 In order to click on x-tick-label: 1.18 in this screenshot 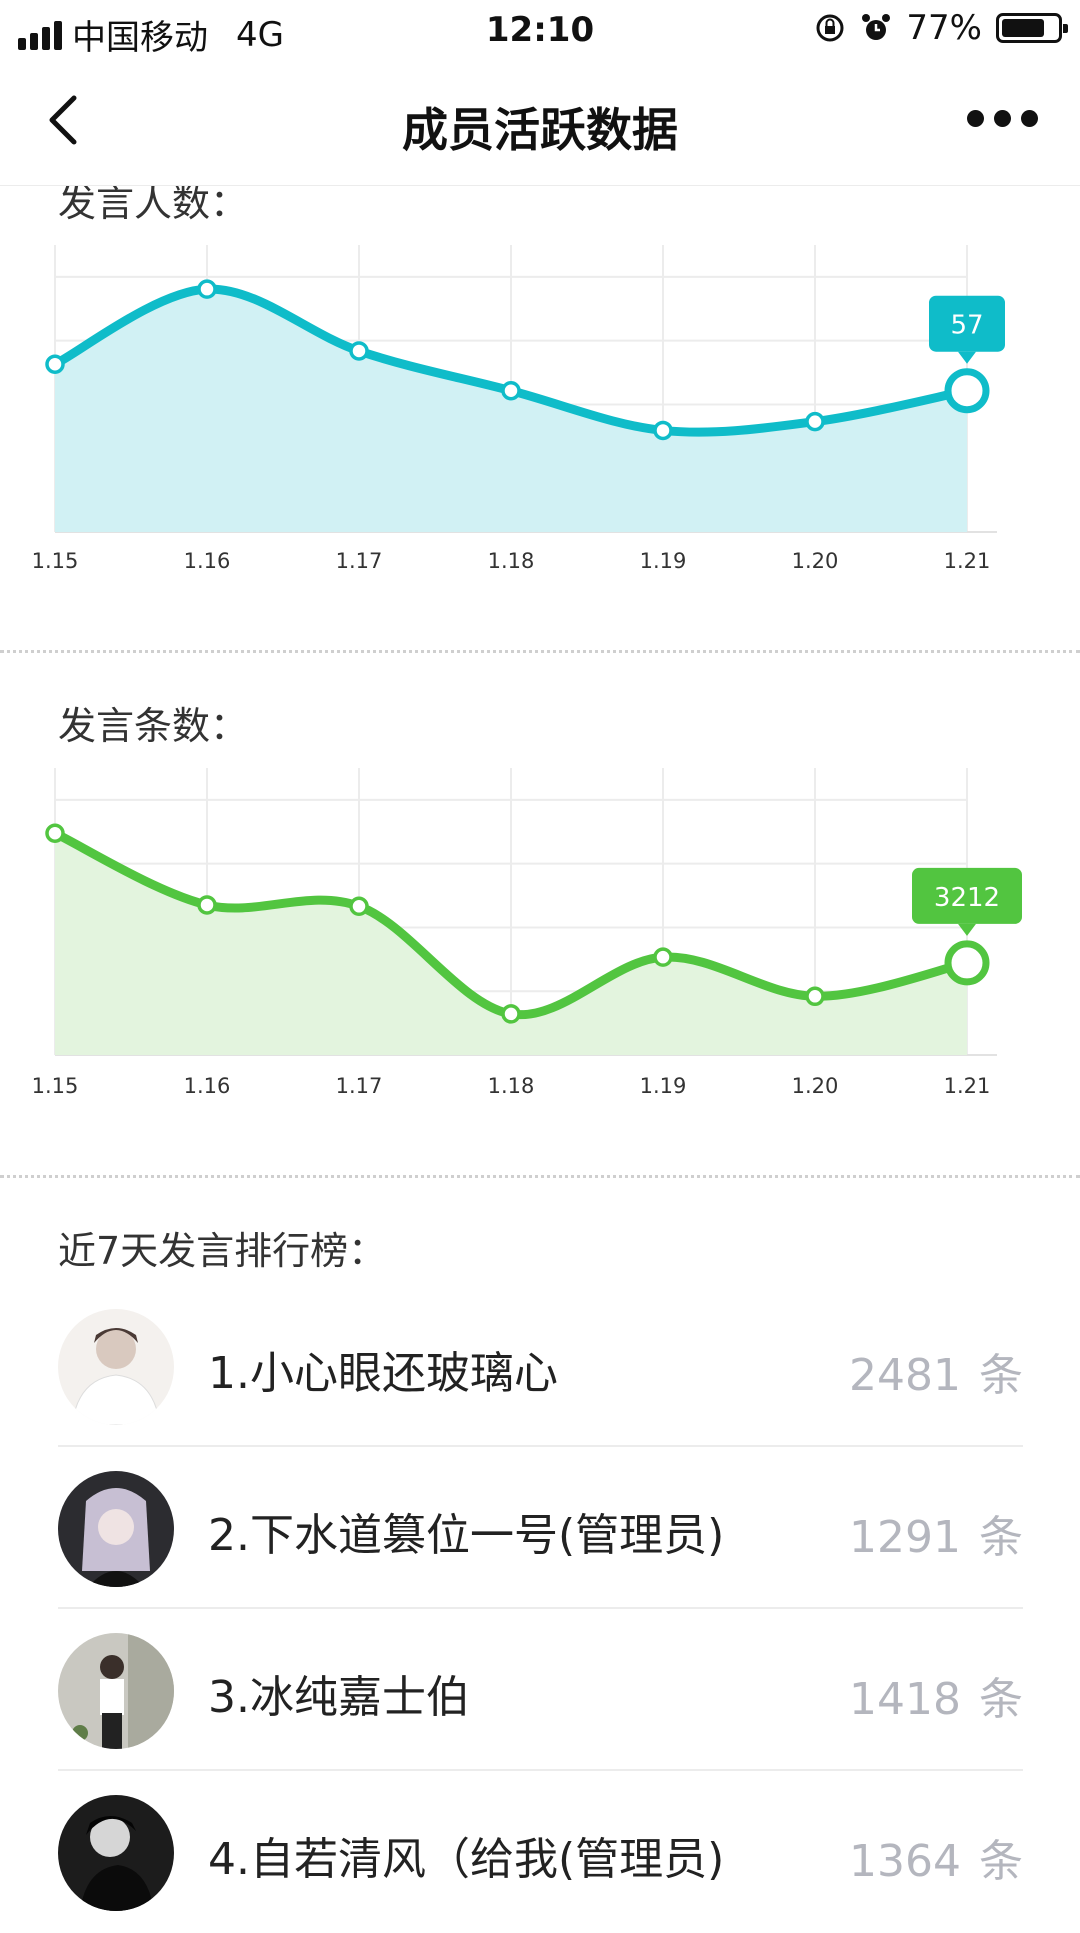, I will do `click(511, 1086)`.